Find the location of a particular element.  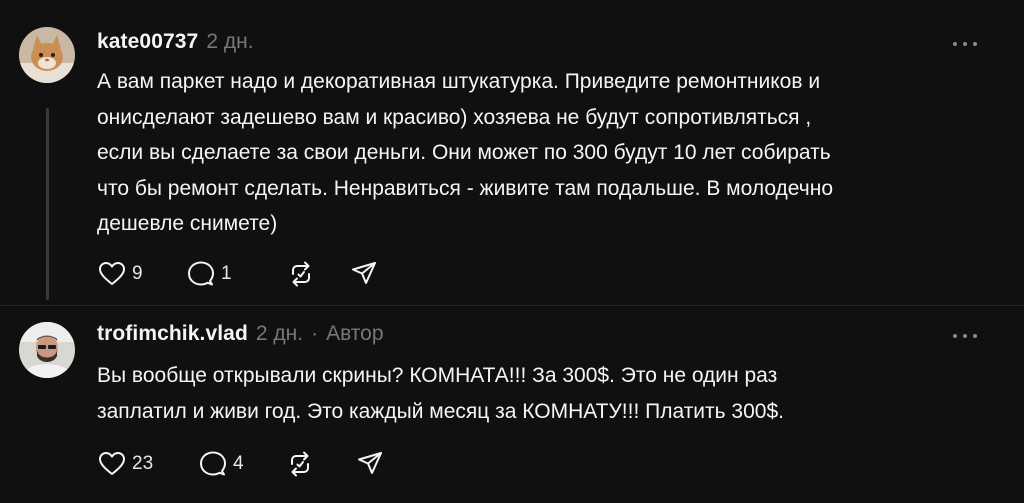

like-button: 23 is located at coordinates (148, 464).